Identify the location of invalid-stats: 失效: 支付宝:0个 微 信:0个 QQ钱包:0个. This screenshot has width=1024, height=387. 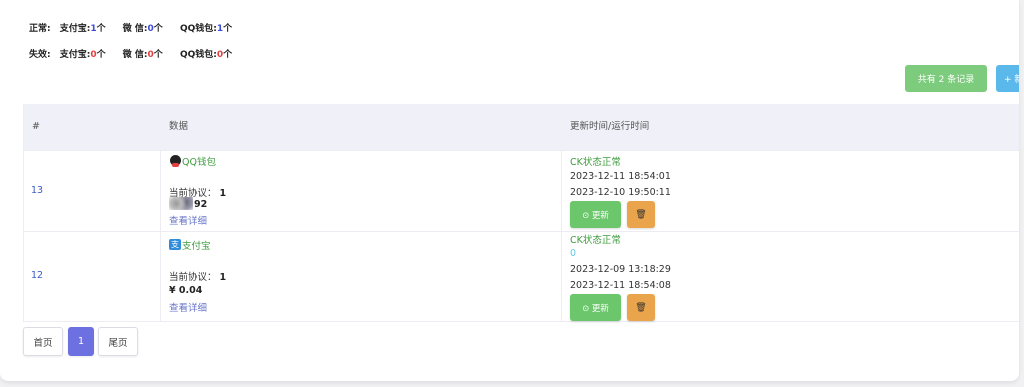
(137, 53).